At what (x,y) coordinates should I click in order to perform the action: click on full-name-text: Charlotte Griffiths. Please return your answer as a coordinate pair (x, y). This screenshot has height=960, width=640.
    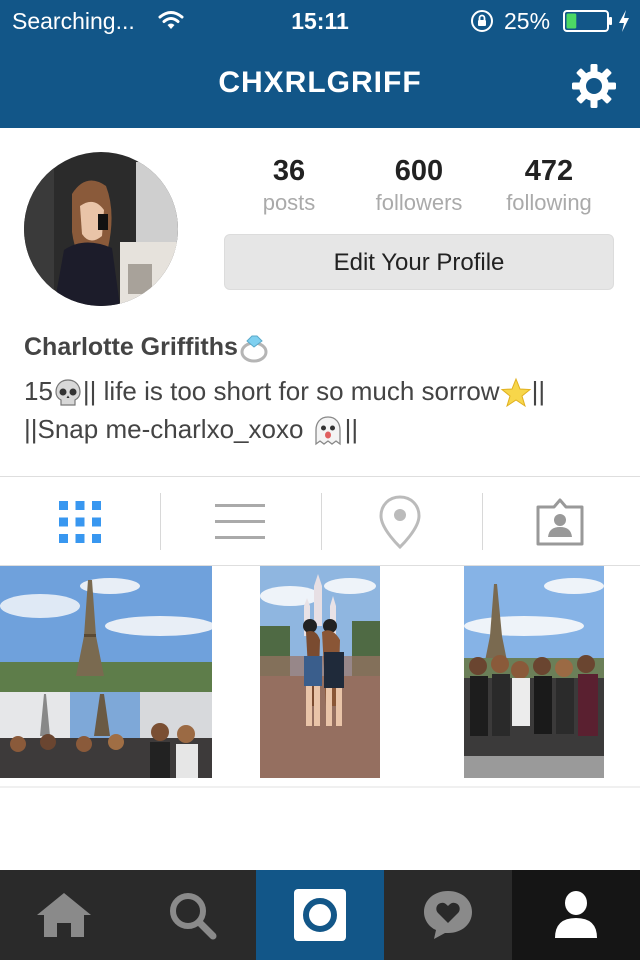
    Looking at the image, I should click on (131, 347).